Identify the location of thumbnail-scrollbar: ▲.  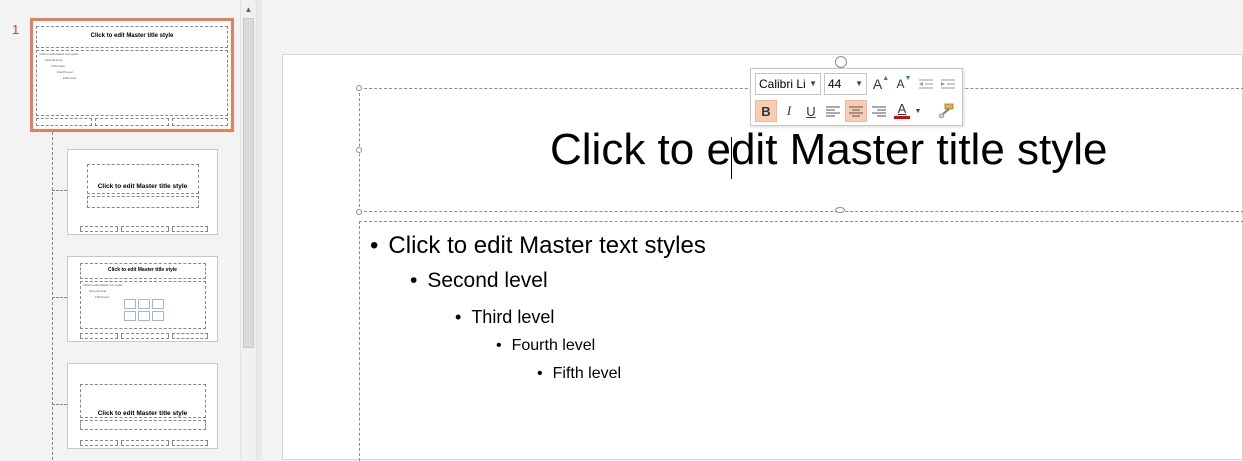
(248, 230).